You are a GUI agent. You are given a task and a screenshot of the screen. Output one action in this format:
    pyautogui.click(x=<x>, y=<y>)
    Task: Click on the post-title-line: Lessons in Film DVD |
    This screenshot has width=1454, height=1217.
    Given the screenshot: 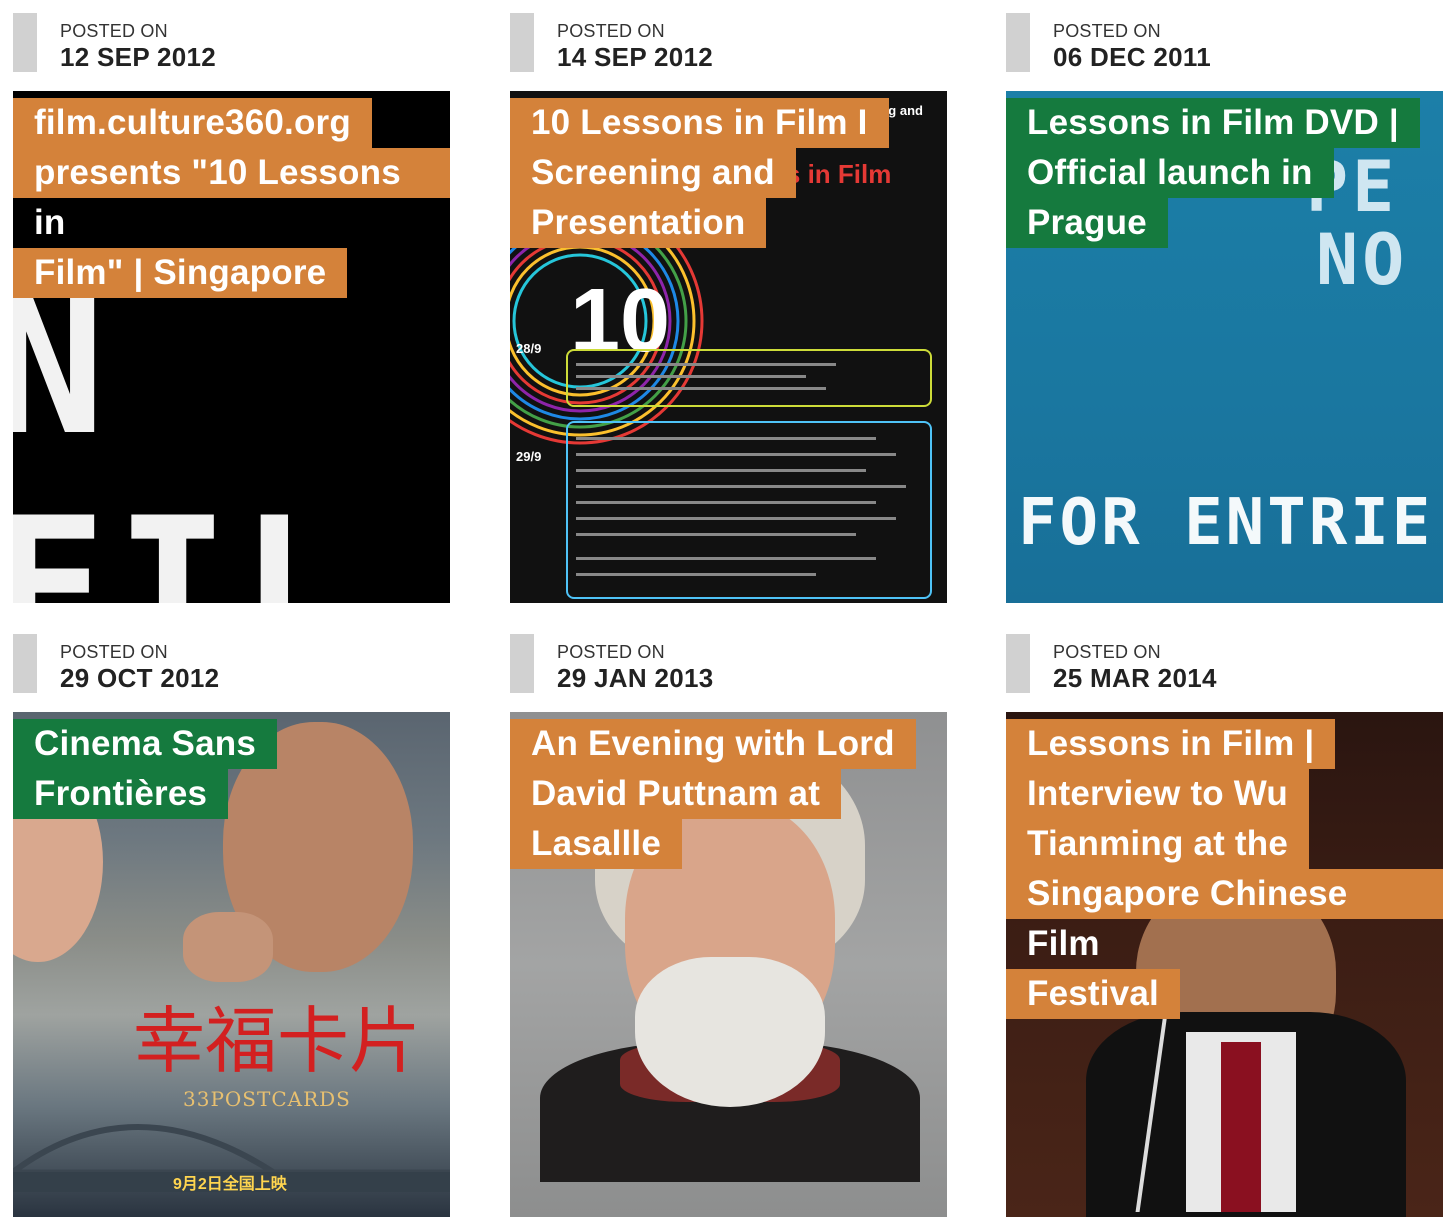 What is the action you would take?
    pyautogui.click(x=1213, y=123)
    